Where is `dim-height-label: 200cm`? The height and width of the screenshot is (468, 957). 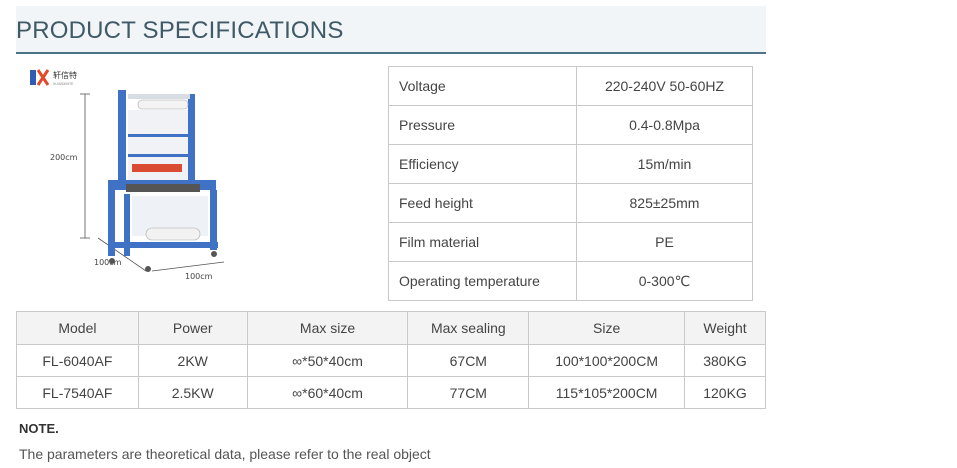
dim-height-label: 200cm is located at coordinates (64, 157).